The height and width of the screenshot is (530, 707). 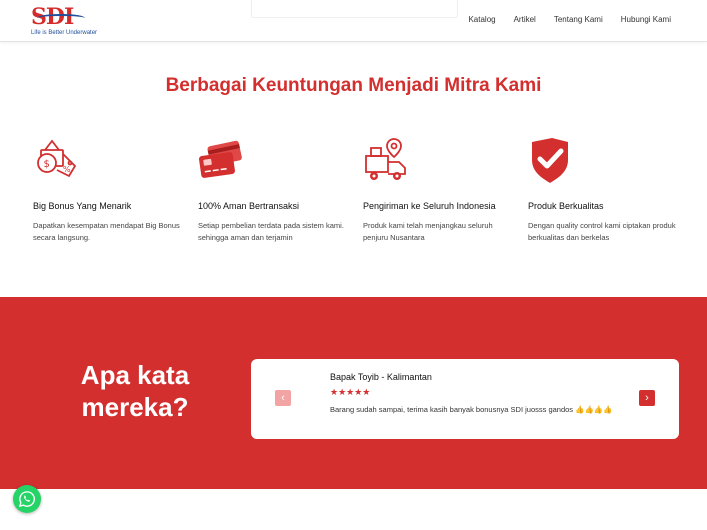 What do you see at coordinates (381, 377) in the screenshot?
I see `reviewer-name: Bapak Toyib - Kalimantan` at bounding box center [381, 377].